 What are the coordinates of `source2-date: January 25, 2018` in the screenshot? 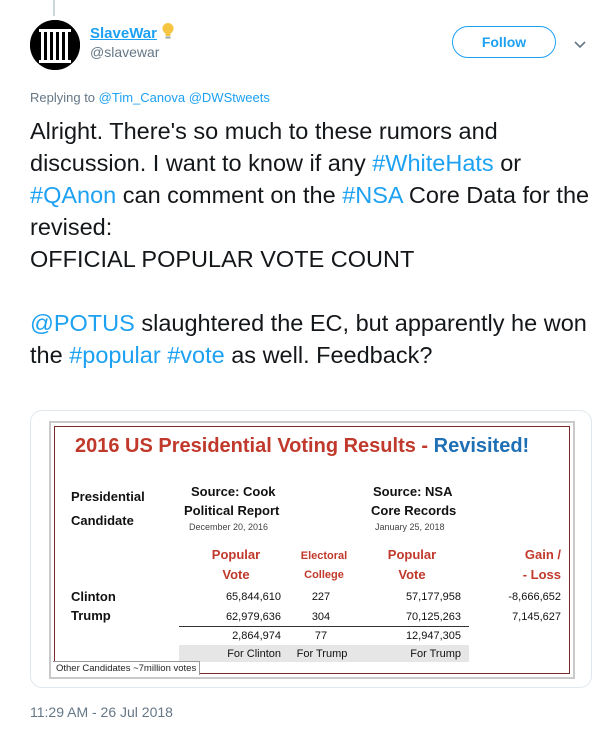 It's located at (410, 527).